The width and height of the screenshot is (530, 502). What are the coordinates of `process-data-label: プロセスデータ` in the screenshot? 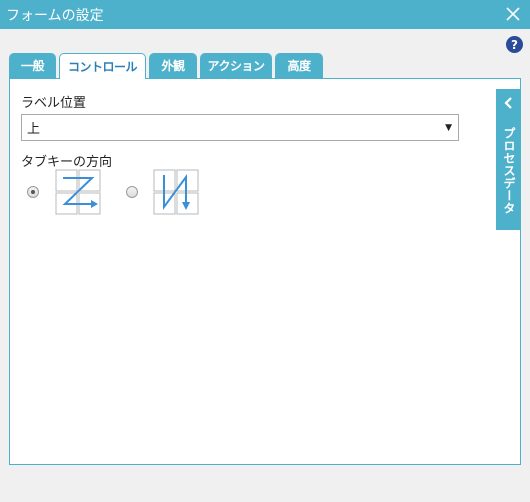 It's located at (509, 171).